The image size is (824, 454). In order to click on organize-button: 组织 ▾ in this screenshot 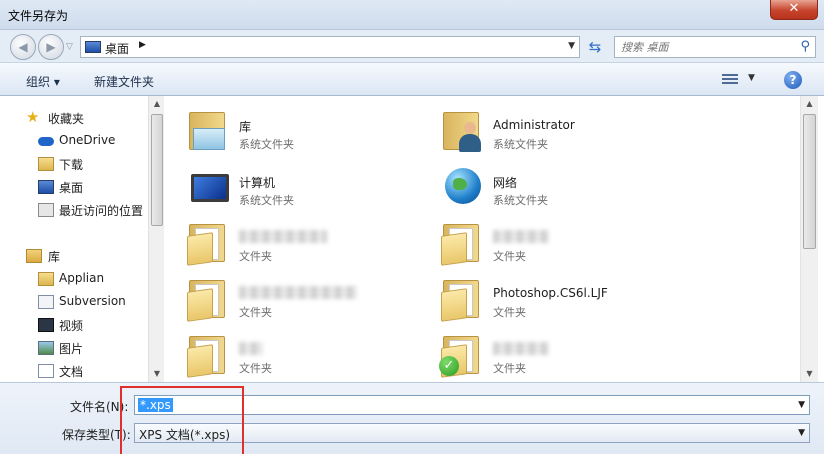, I will do `click(43, 81)`.